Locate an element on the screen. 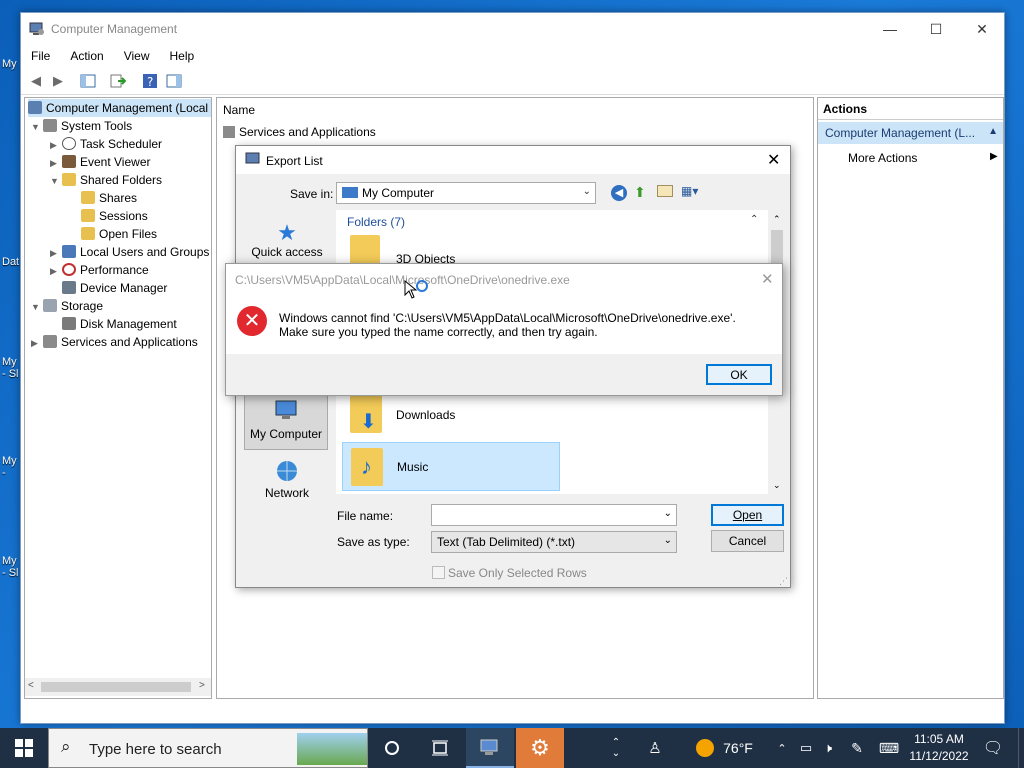 Image resolution: width=1024 pixels, height=768 pixels. menu-file: File is located at coordinates (40, 54).